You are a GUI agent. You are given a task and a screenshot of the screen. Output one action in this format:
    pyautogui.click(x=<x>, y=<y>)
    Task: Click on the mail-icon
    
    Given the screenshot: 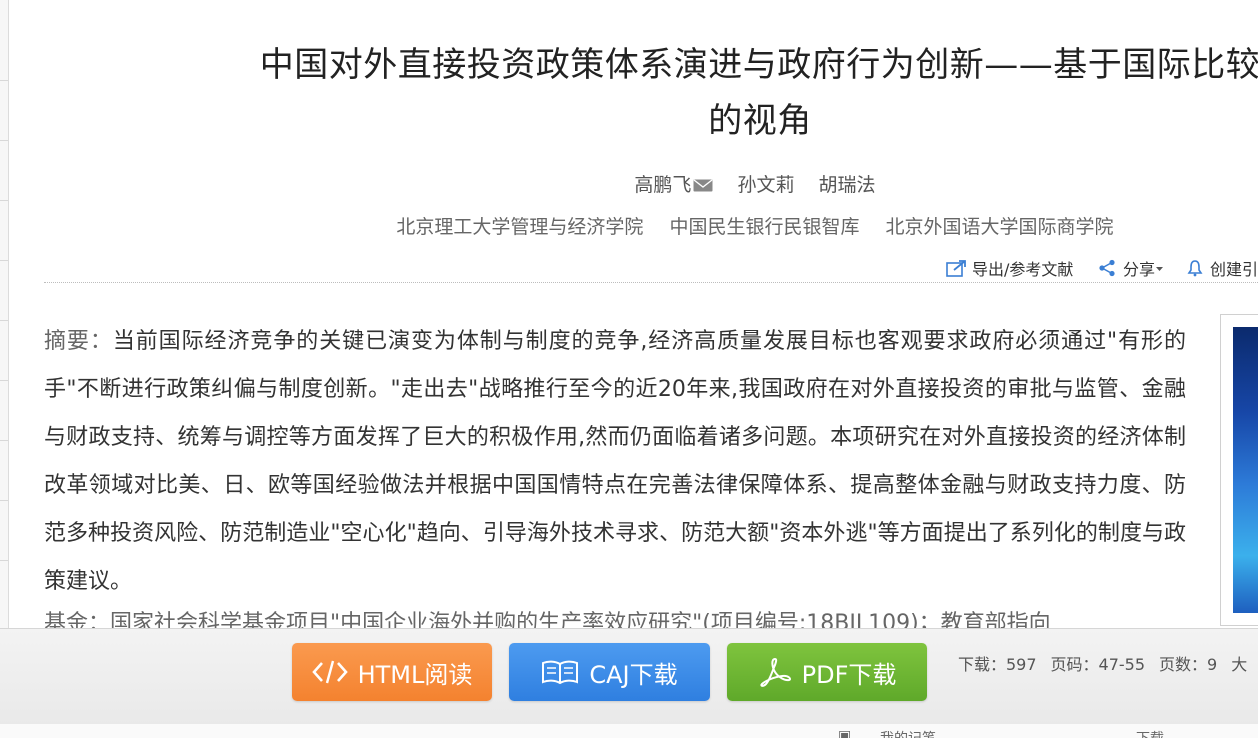 What is the action you would take?
    pyautogui.click(x=703, y=185)
    